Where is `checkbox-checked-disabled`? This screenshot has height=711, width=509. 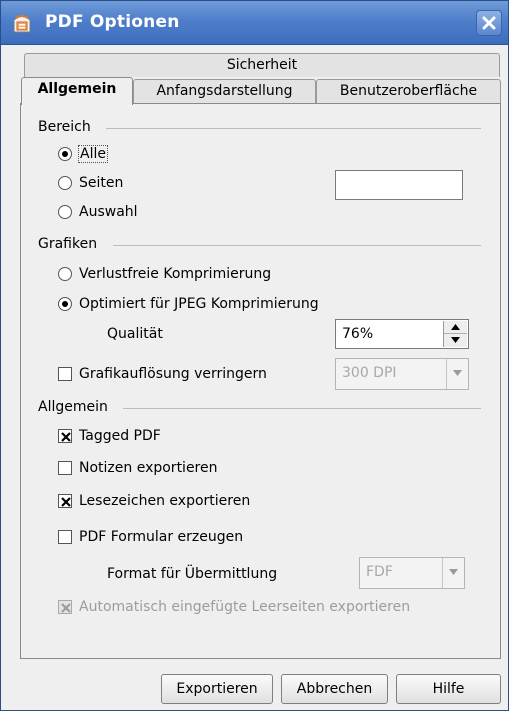 checkbox-checked-disabled is located at coordinates (65, 607).